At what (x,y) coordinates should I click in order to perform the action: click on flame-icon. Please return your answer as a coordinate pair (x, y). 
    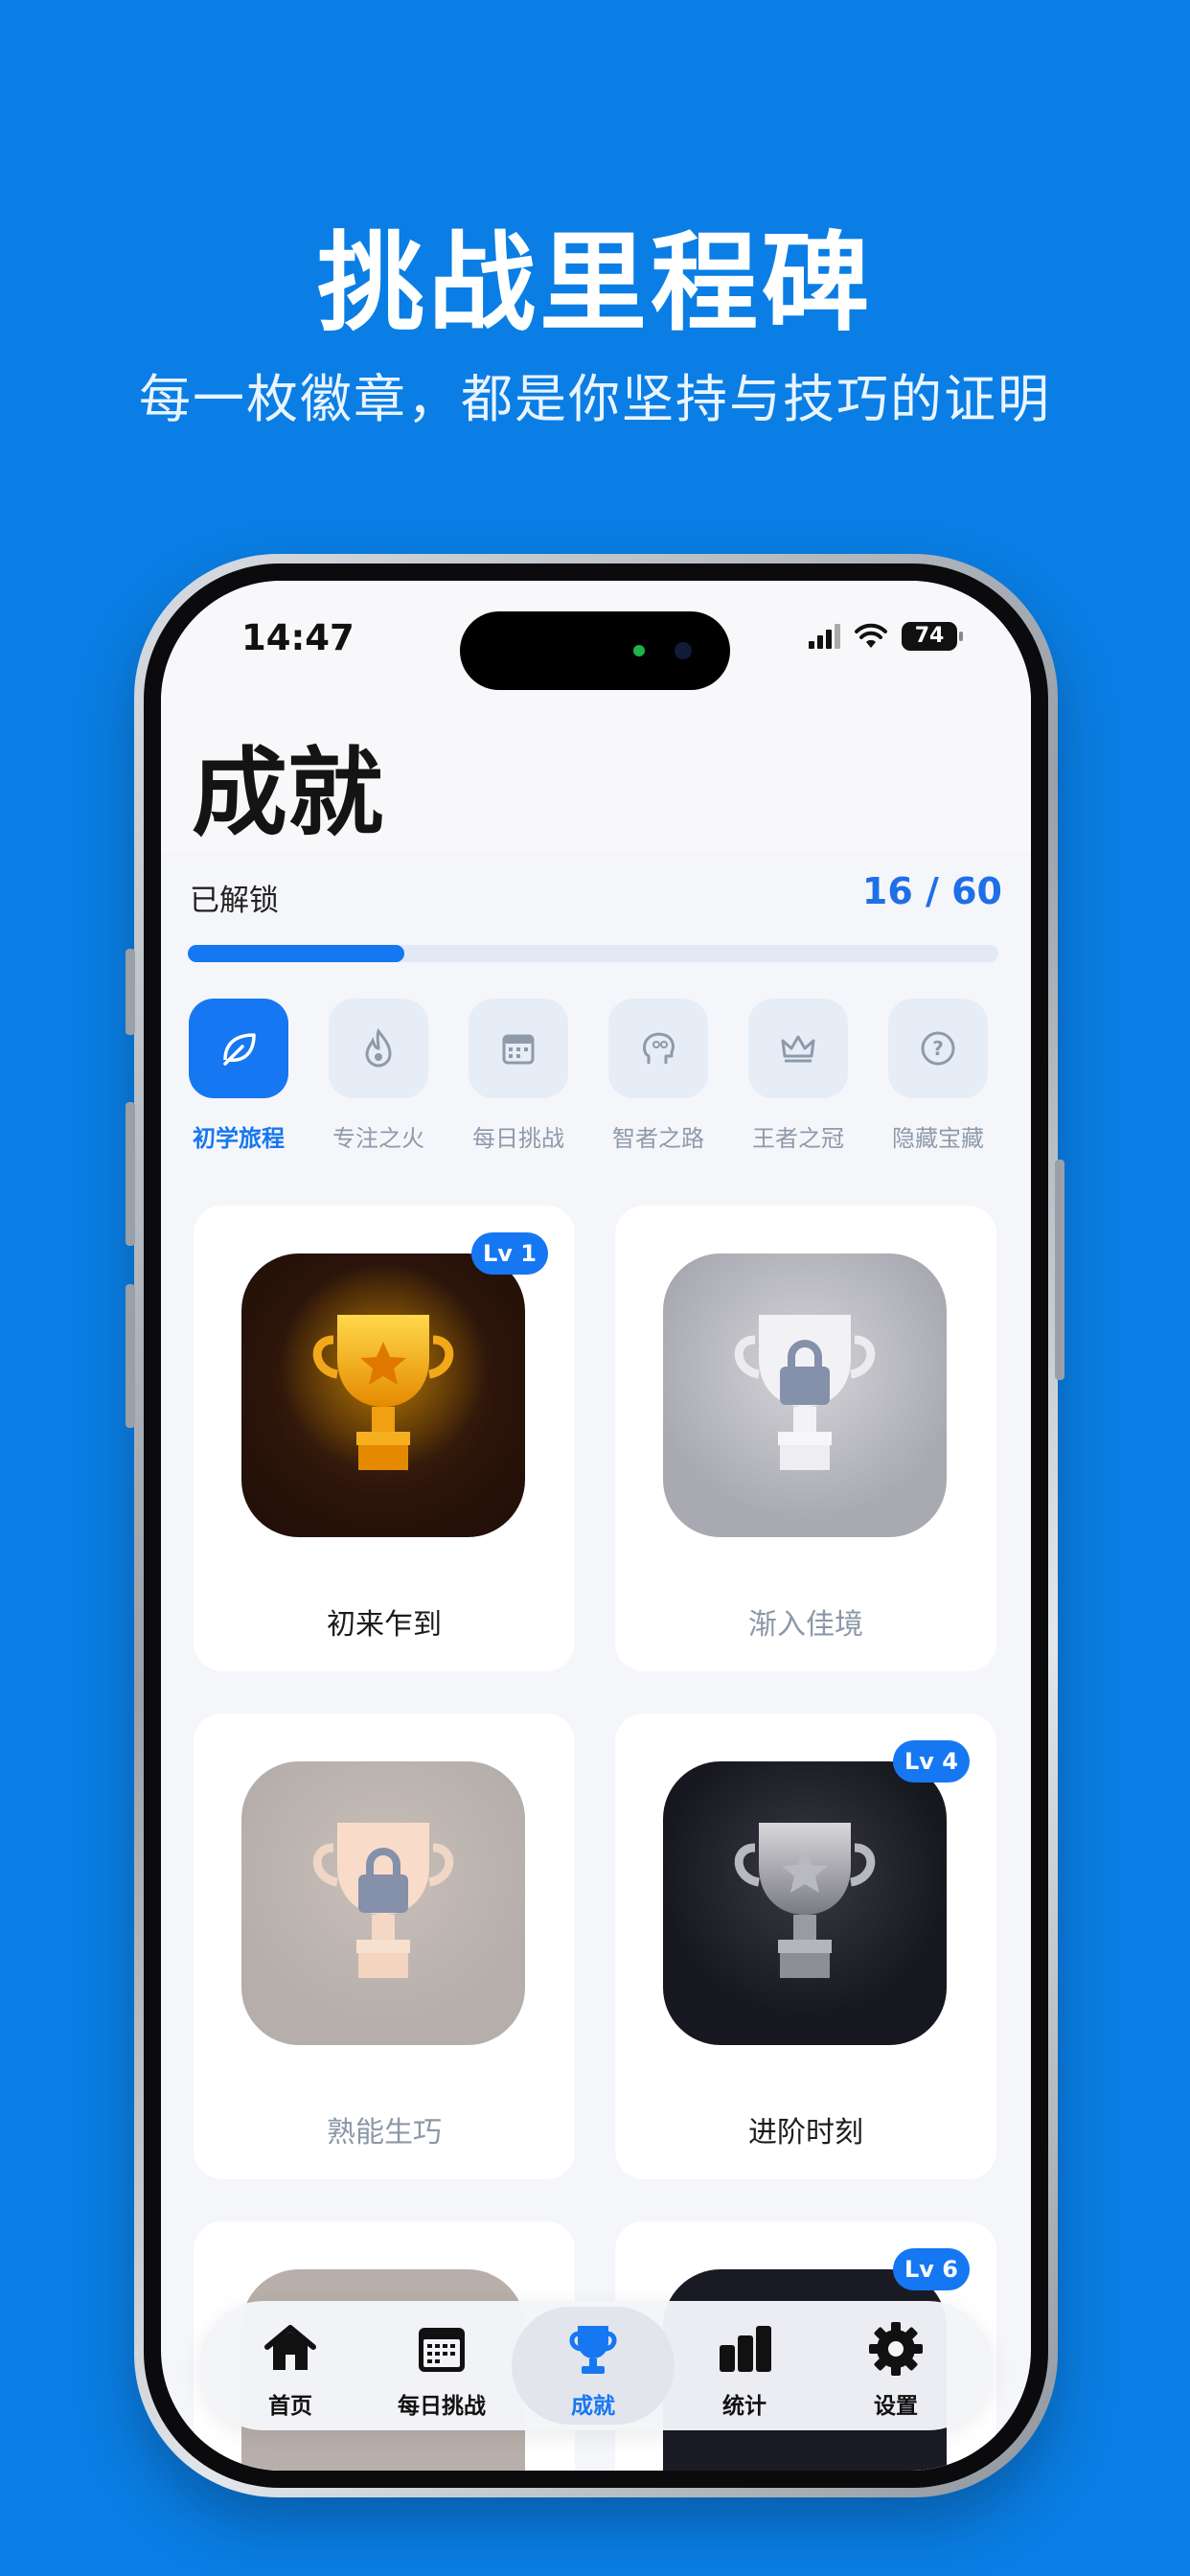
    Looking at the image, I should click on (379, 1047).